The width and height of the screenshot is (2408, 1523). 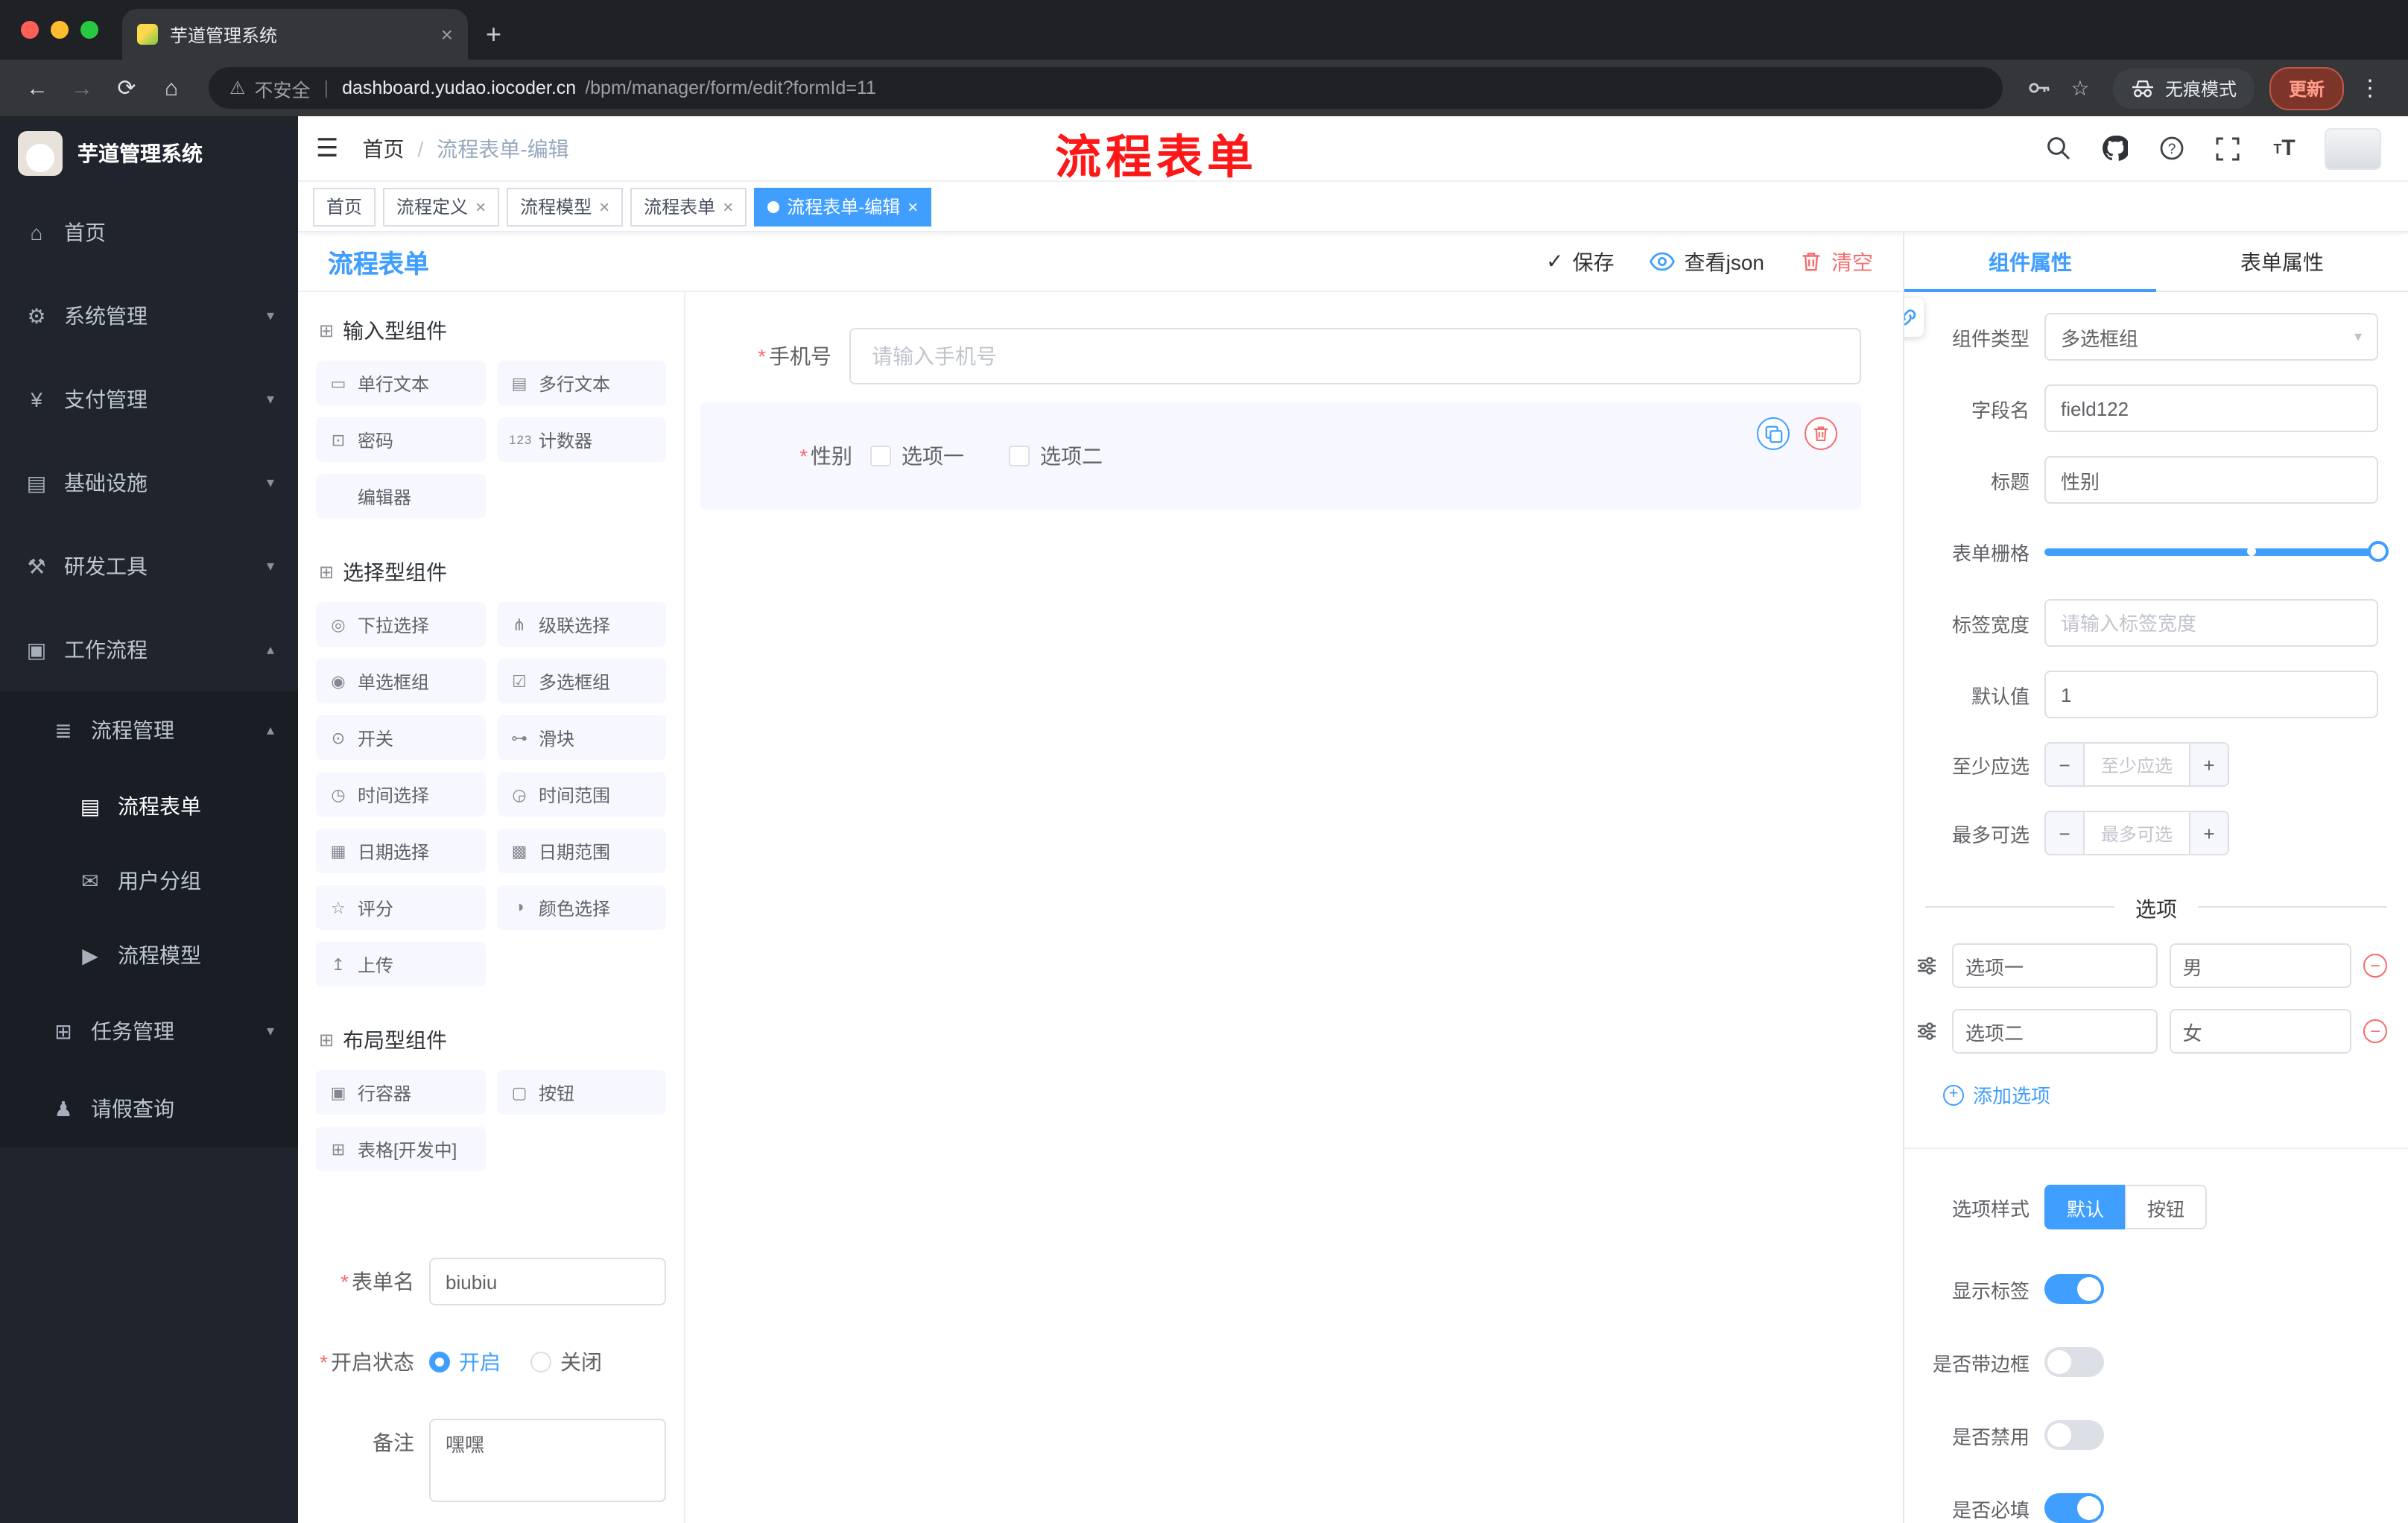 What do you see at coordinates (400, 907) in the screenshot?
I see `palette-item-rate: ☆ 评分` at bounding box center [400, 907].